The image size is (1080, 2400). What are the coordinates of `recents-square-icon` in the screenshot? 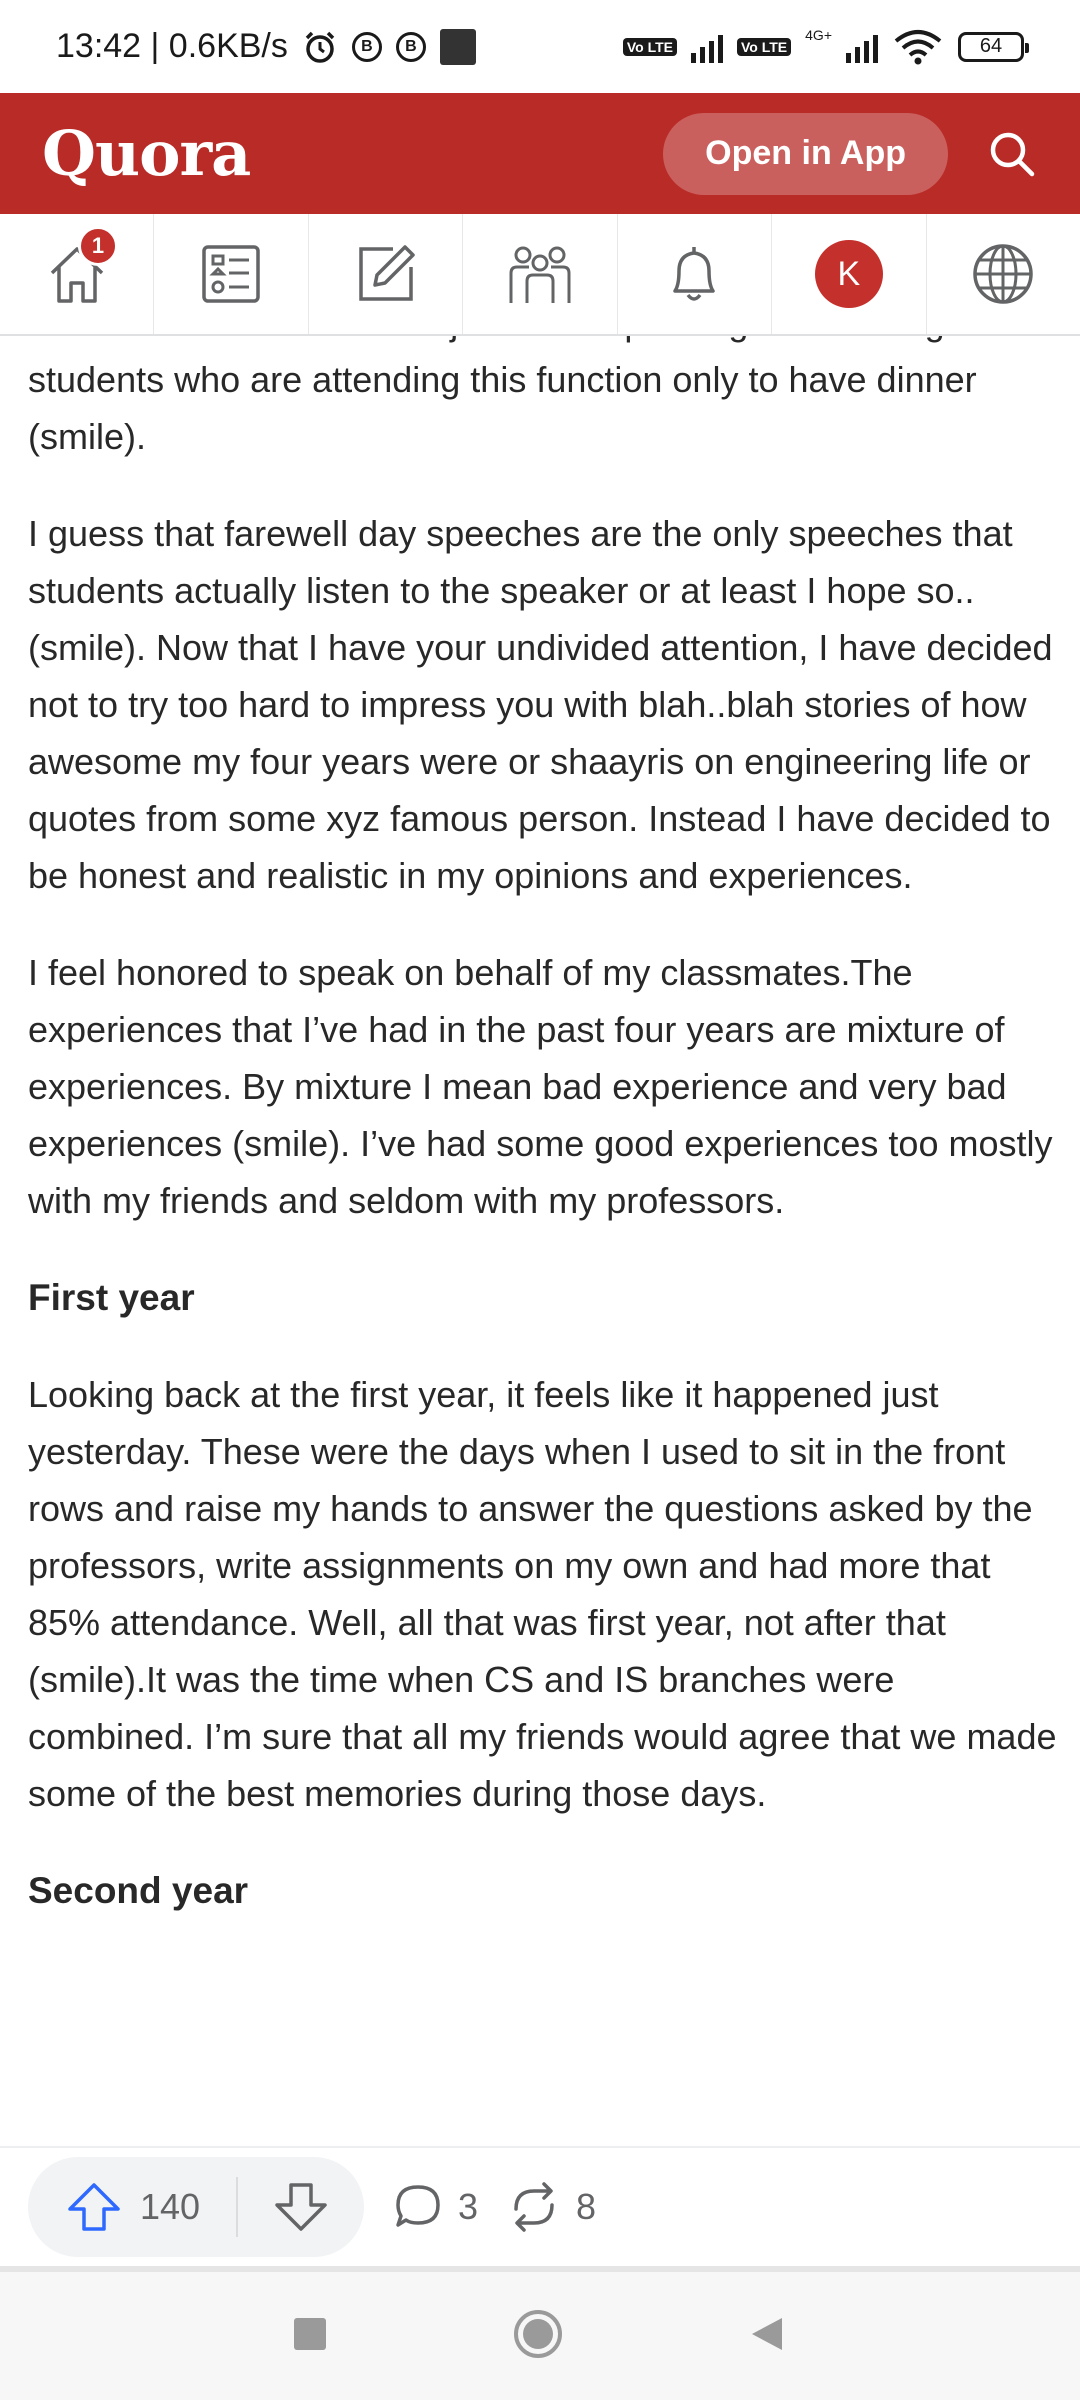 It's located at (310, 2333).